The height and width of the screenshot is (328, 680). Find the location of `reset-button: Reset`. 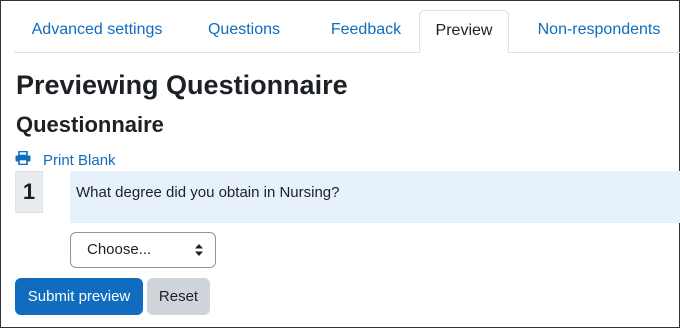

reset-button: Reset is located at coordinates (178, 296).